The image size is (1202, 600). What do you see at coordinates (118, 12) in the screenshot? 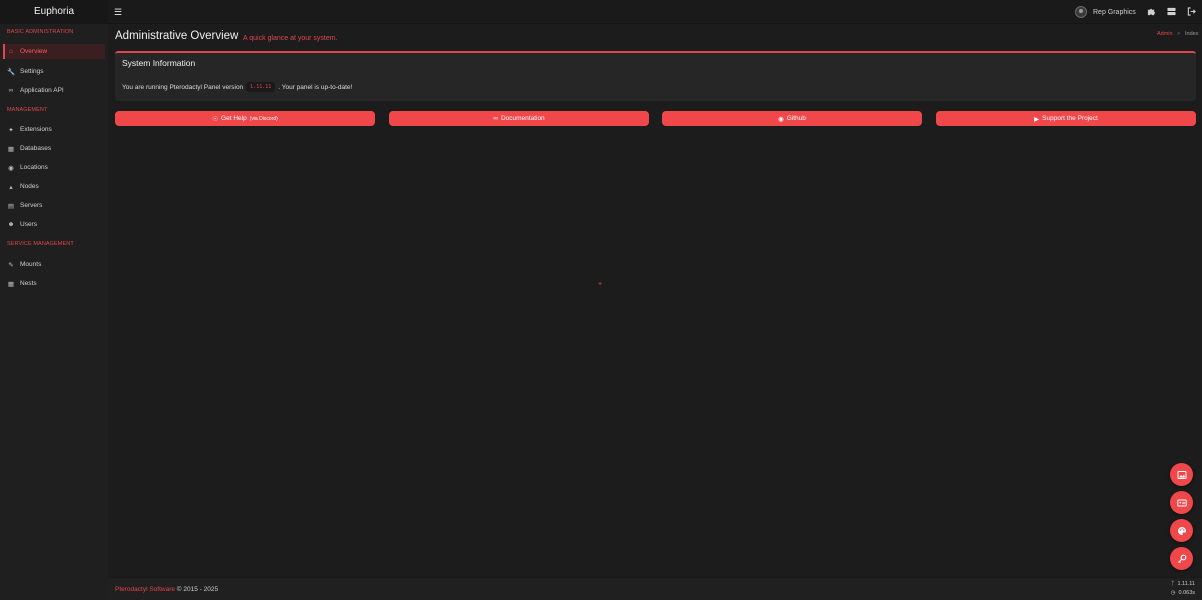
I see `menu-icon: ☰` at bounding box center [118, 12].